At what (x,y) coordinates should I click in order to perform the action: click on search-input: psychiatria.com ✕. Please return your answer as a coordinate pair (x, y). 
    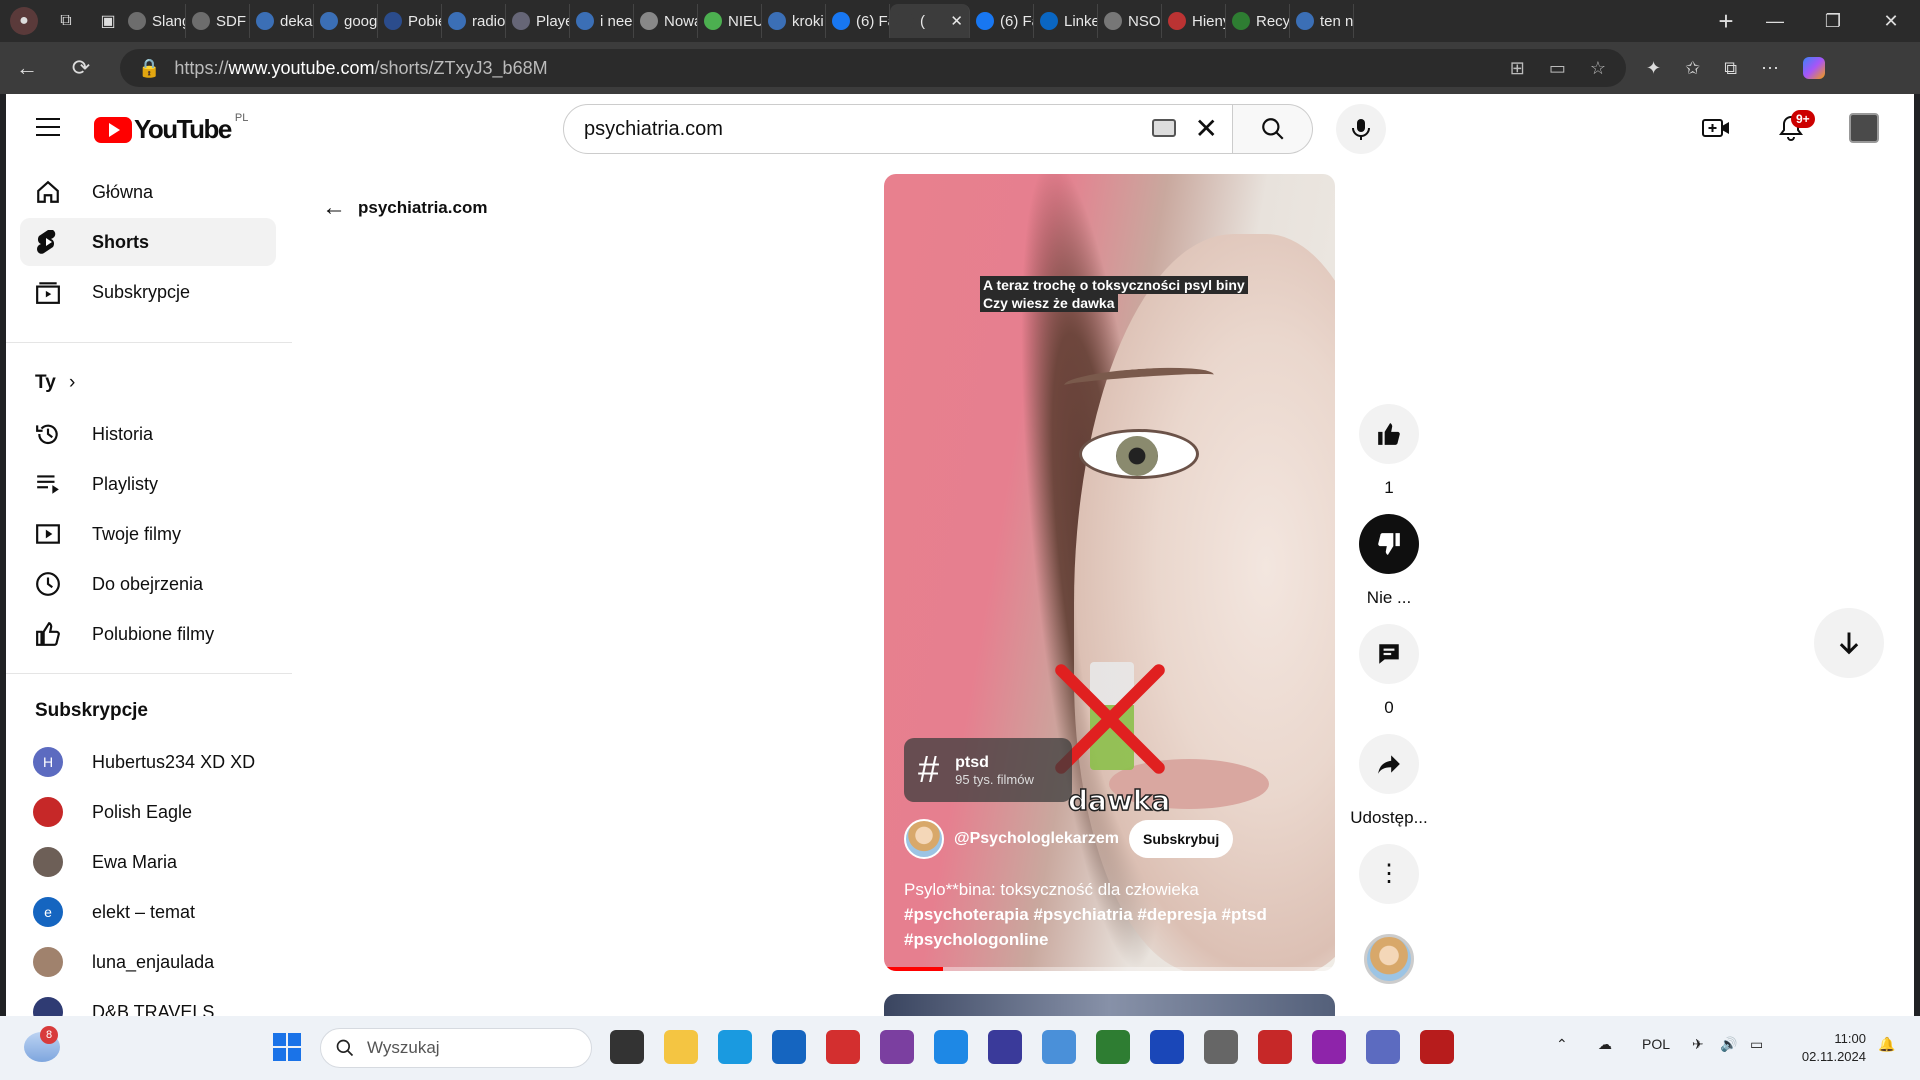
    Looking at the image, I should click on (898, 129).